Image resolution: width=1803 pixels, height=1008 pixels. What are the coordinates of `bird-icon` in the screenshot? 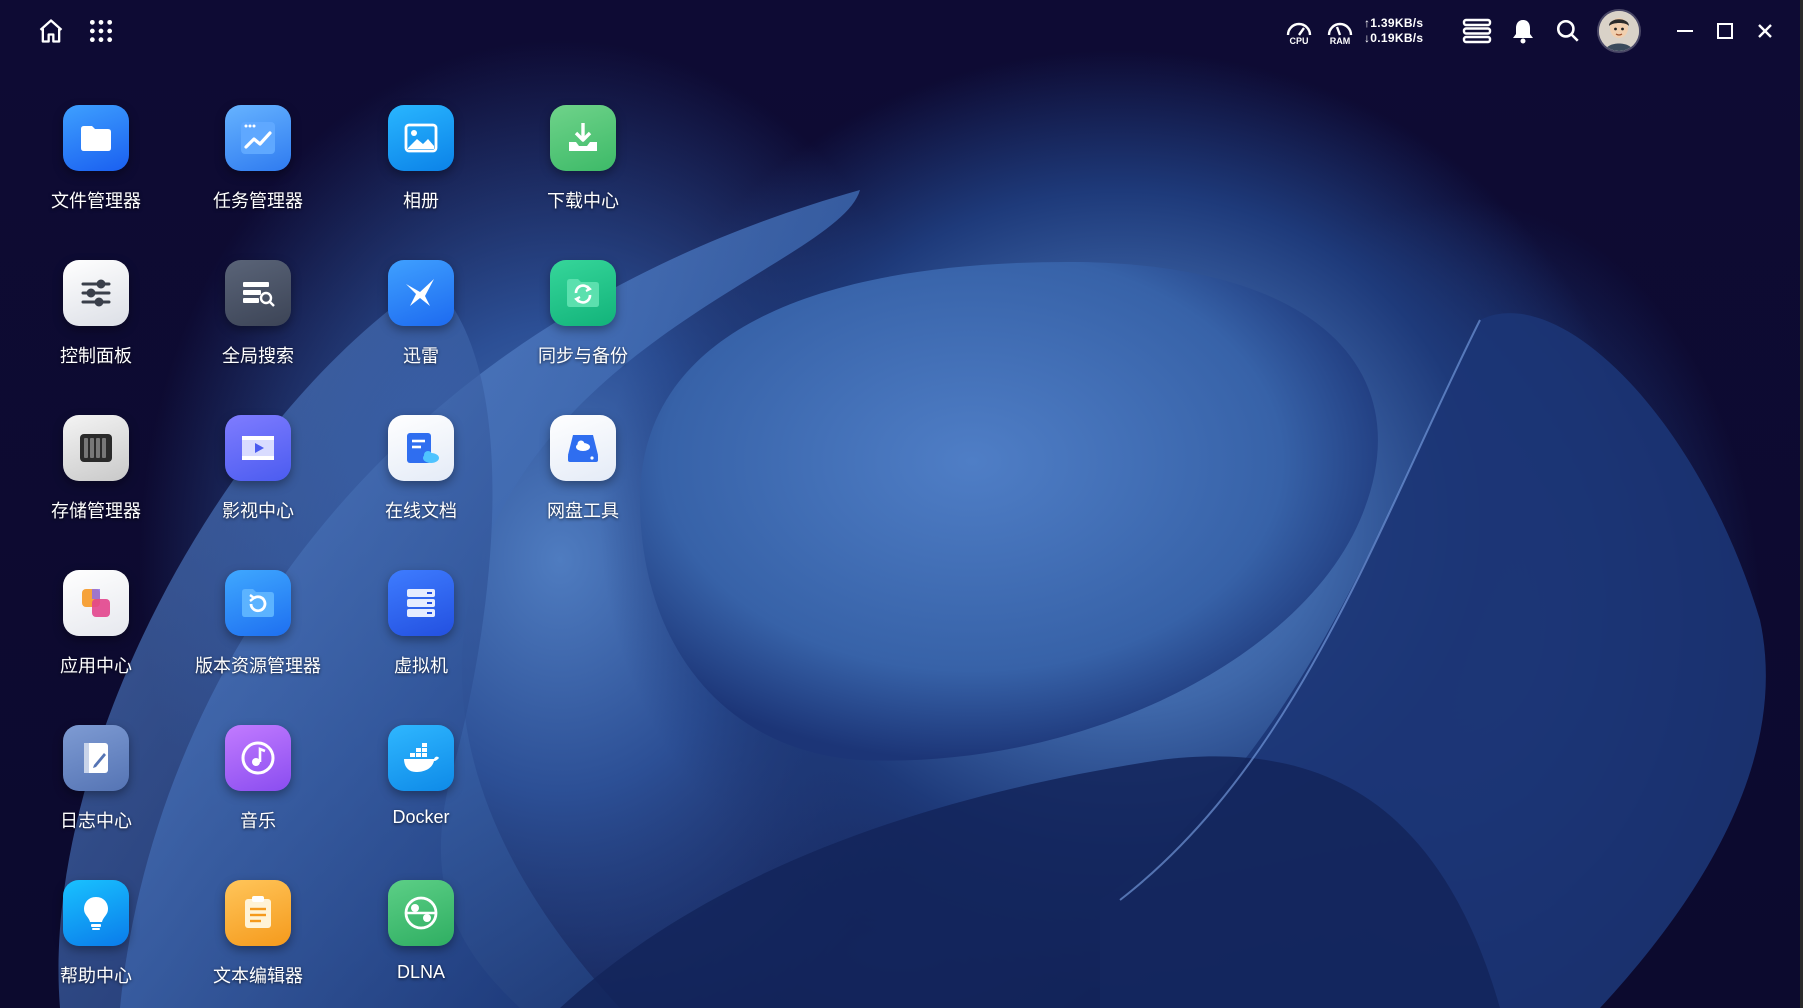 It's located at (421, 293).